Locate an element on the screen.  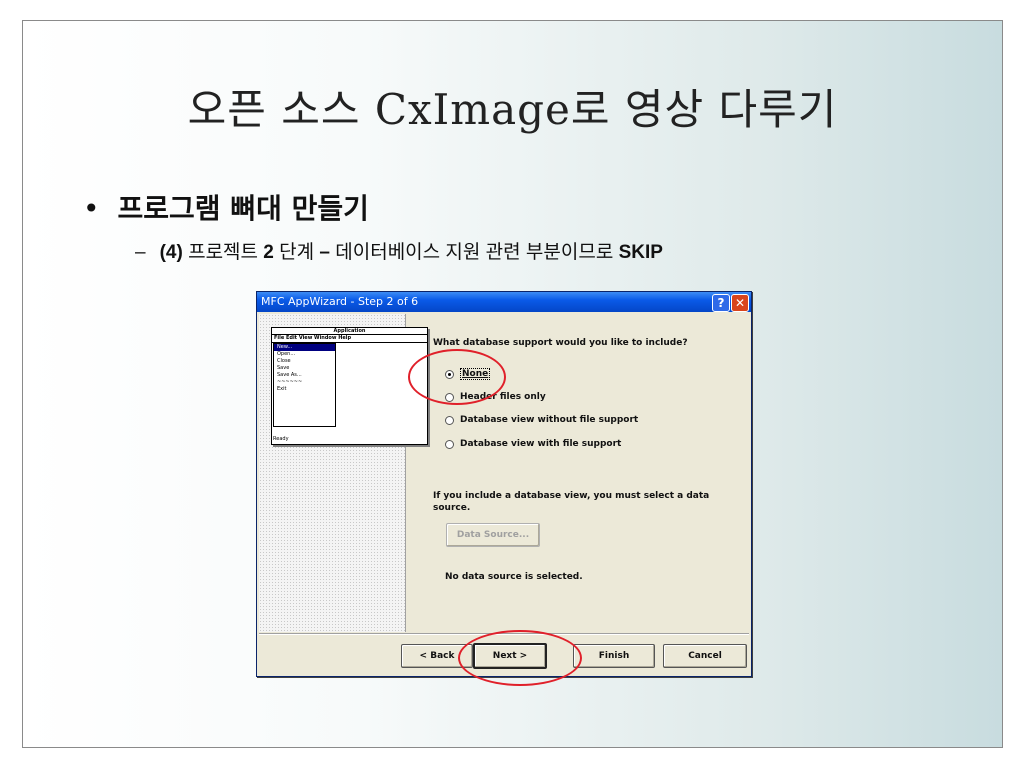
preview-menu-item: ~~~~~~ is located at coordinates (290, 382).